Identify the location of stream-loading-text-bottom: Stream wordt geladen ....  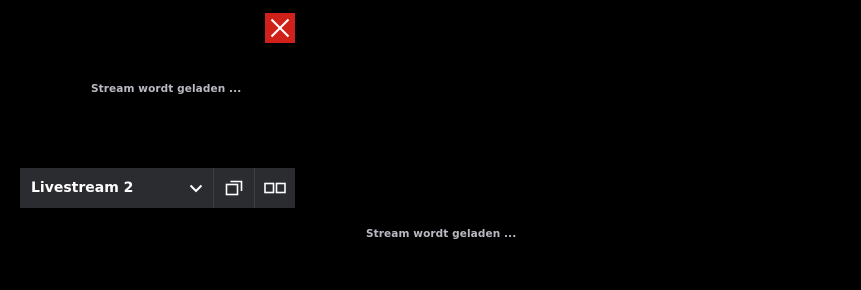
(441, 234).